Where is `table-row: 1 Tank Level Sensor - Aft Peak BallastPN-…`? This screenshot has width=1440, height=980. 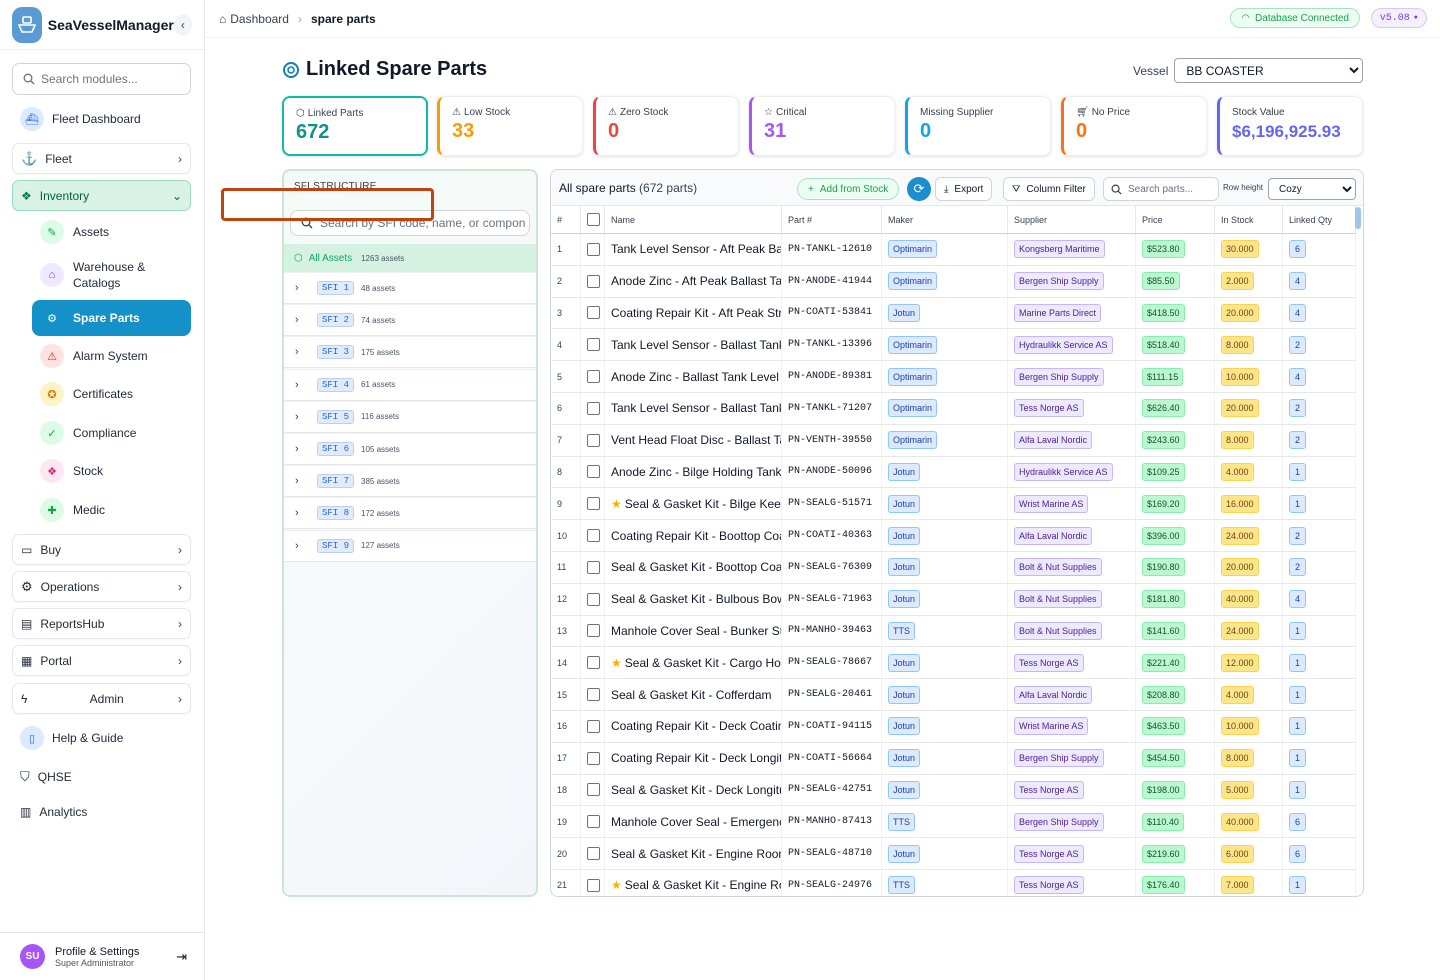 table-row: 1 Tank Level Sensor - Aft Peak BallastPN-… is located at coordinates (953, 250).